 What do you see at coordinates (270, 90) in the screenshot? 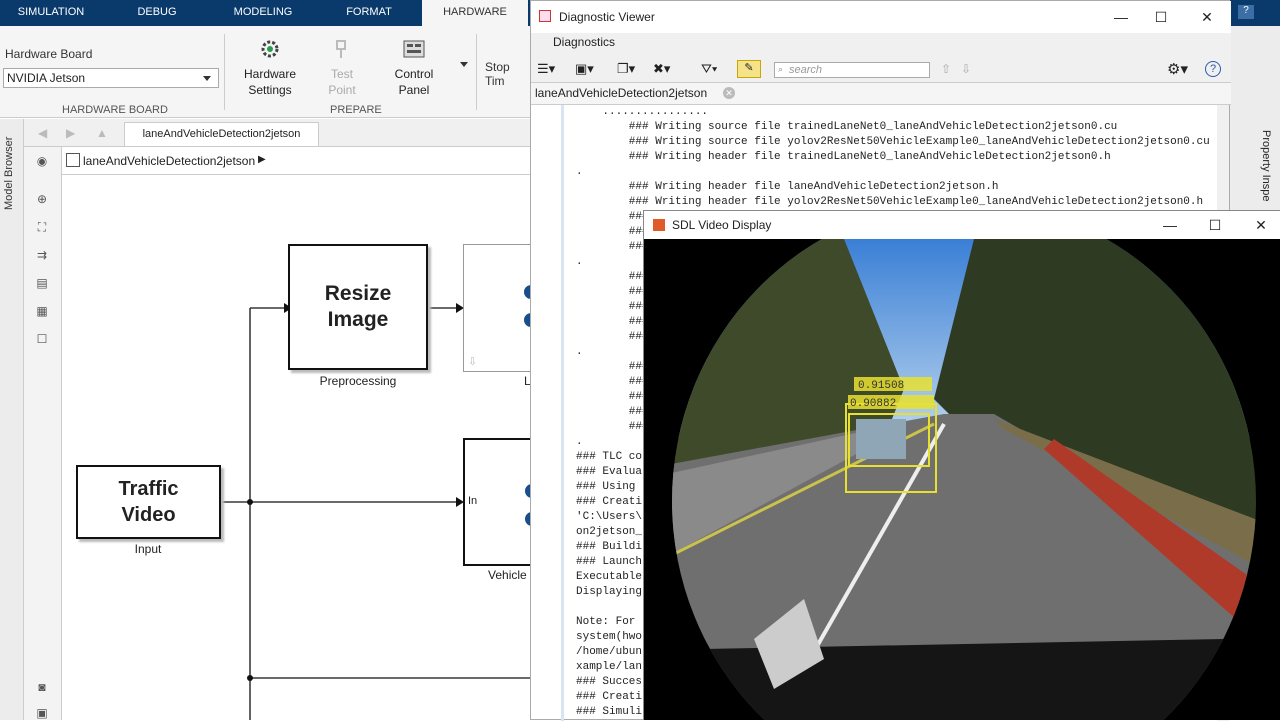
I see `hardware-settings-label-2: Settings` at bounding box center [270, 90].